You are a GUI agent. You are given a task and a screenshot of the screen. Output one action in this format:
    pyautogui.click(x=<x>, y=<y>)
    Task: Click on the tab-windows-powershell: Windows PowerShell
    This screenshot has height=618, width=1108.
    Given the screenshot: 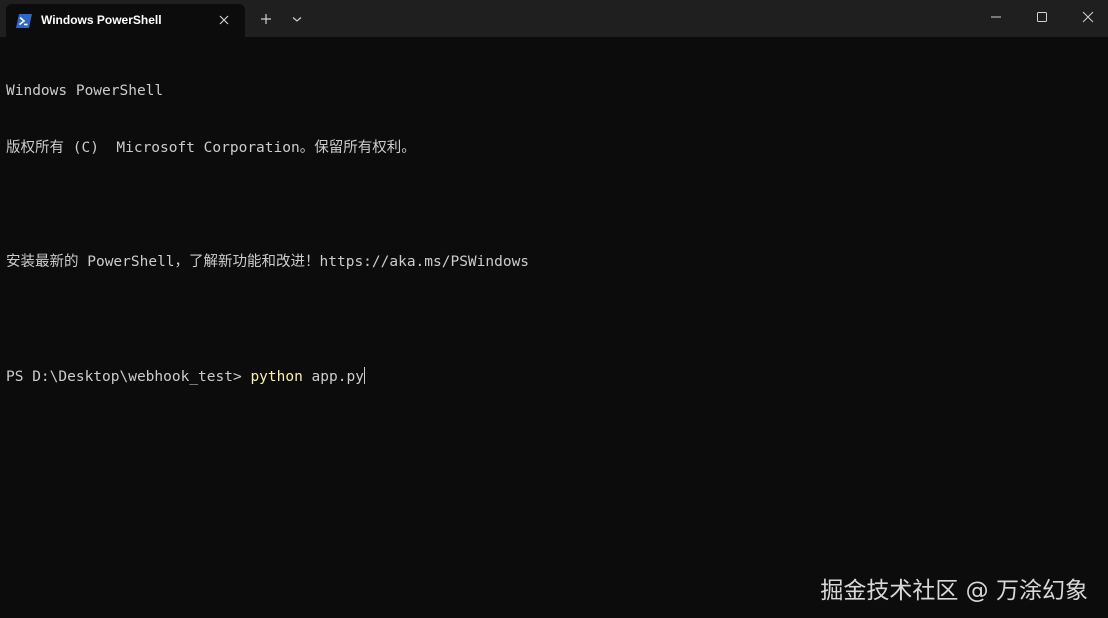 What is the action you would take?
    pyautogui.click(x=125, y=20)
    